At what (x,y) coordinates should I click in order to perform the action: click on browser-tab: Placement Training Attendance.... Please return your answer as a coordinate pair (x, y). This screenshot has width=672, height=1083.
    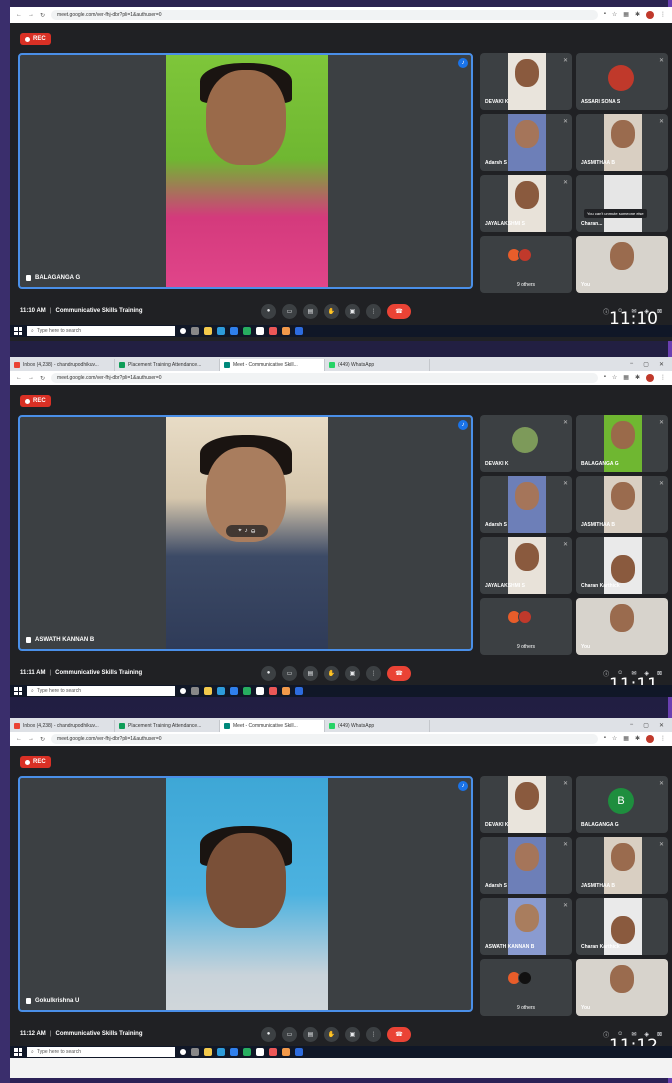
    Looking at the image, I should click on (167, 726).